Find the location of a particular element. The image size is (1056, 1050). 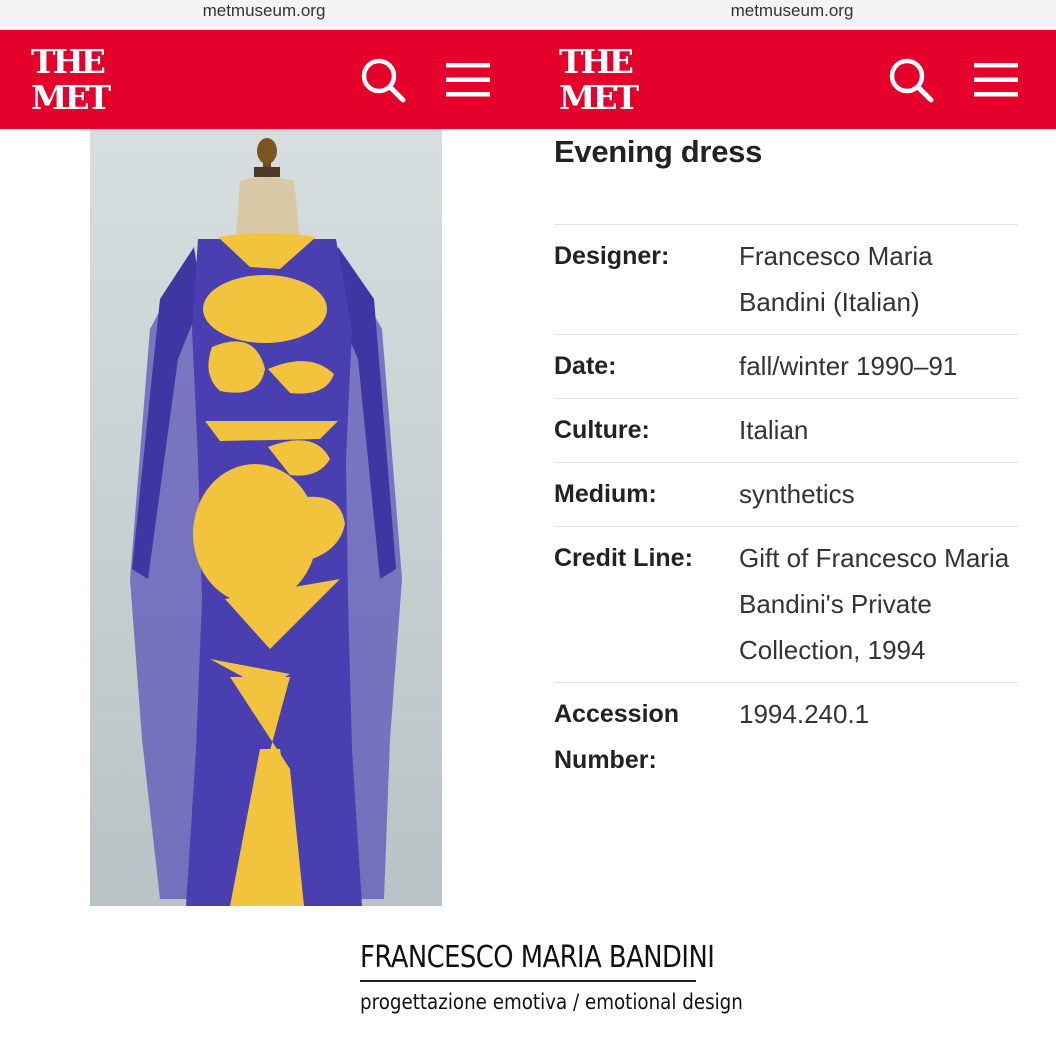

detail-label: Accession Number: is located at coordinates (617, 737).